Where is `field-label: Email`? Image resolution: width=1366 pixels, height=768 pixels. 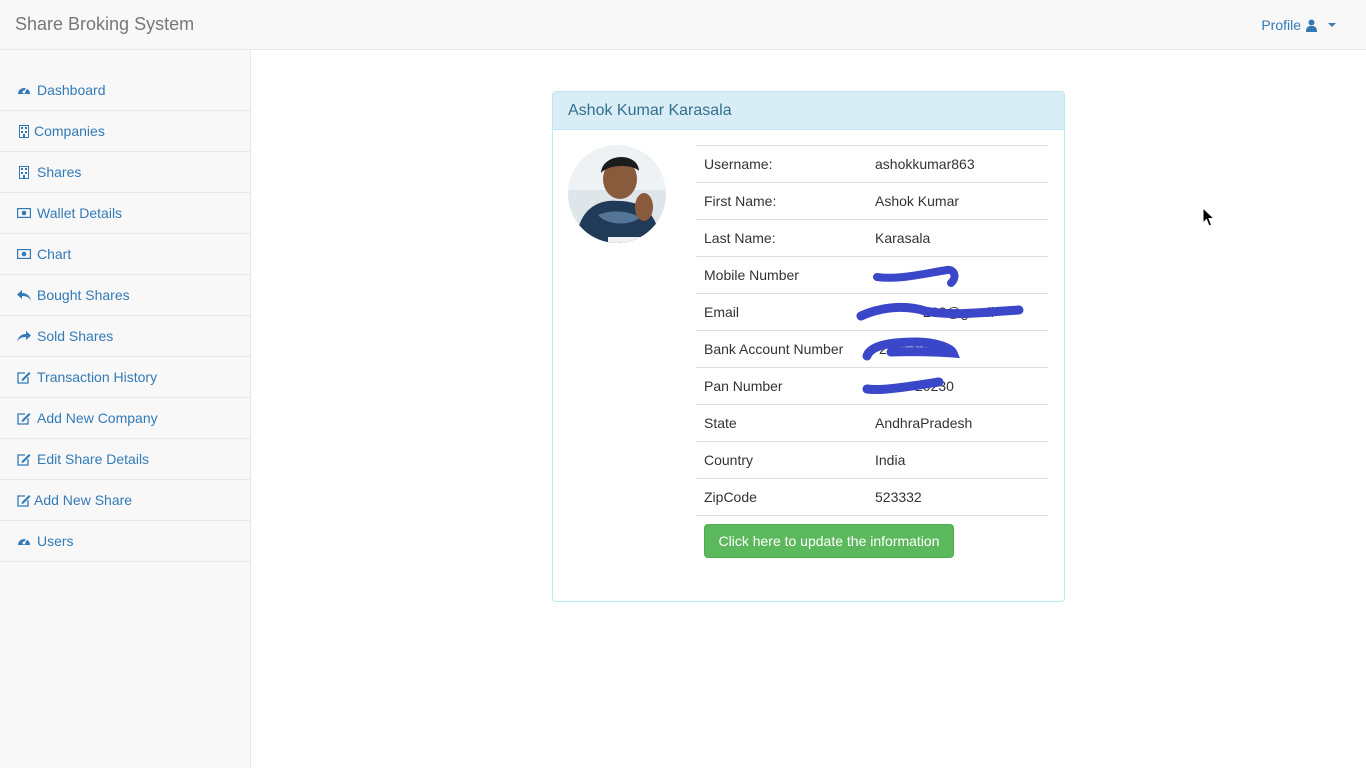 field-label: Email is located at coordinates (781, 312).